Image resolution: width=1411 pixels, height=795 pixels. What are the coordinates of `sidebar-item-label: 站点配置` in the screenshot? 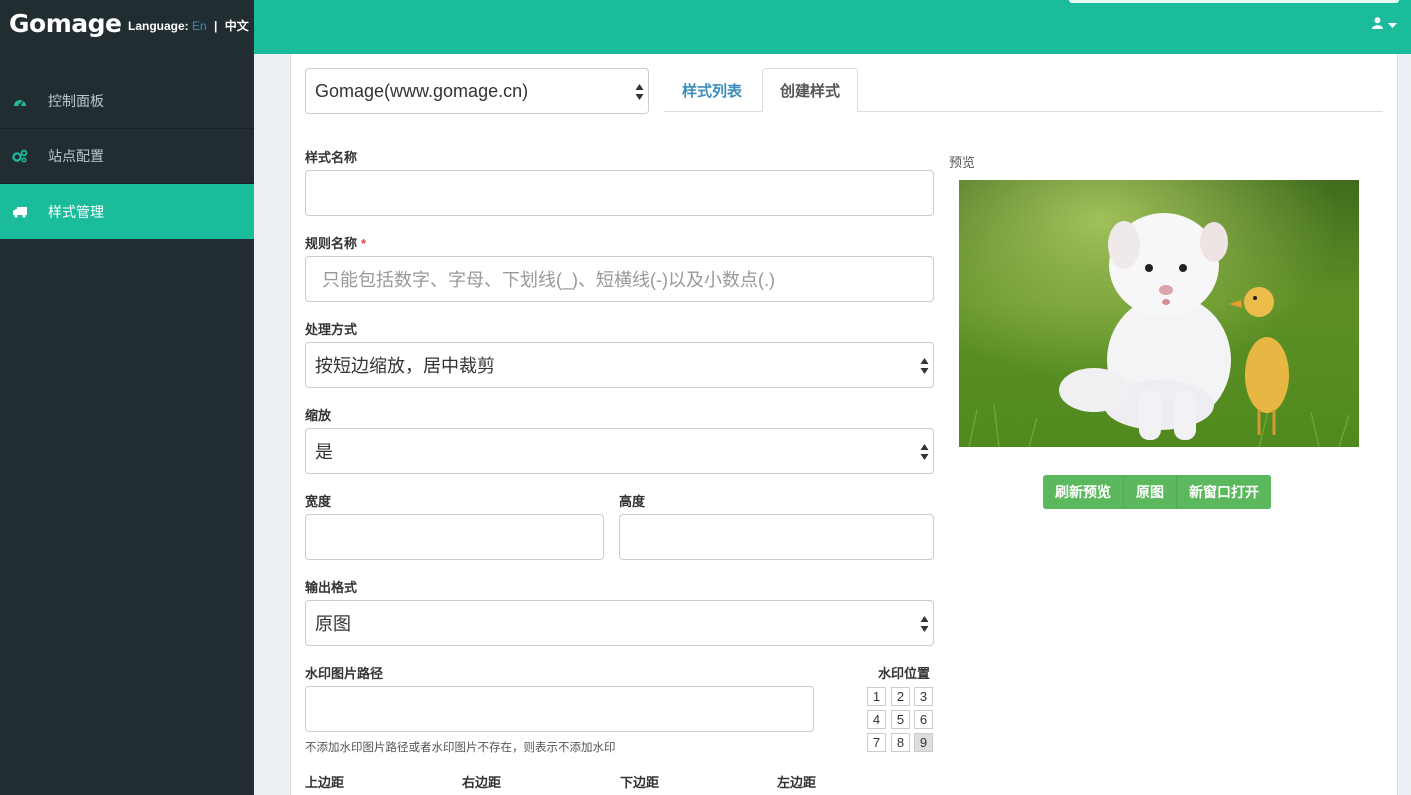 It's located at (76, 156).